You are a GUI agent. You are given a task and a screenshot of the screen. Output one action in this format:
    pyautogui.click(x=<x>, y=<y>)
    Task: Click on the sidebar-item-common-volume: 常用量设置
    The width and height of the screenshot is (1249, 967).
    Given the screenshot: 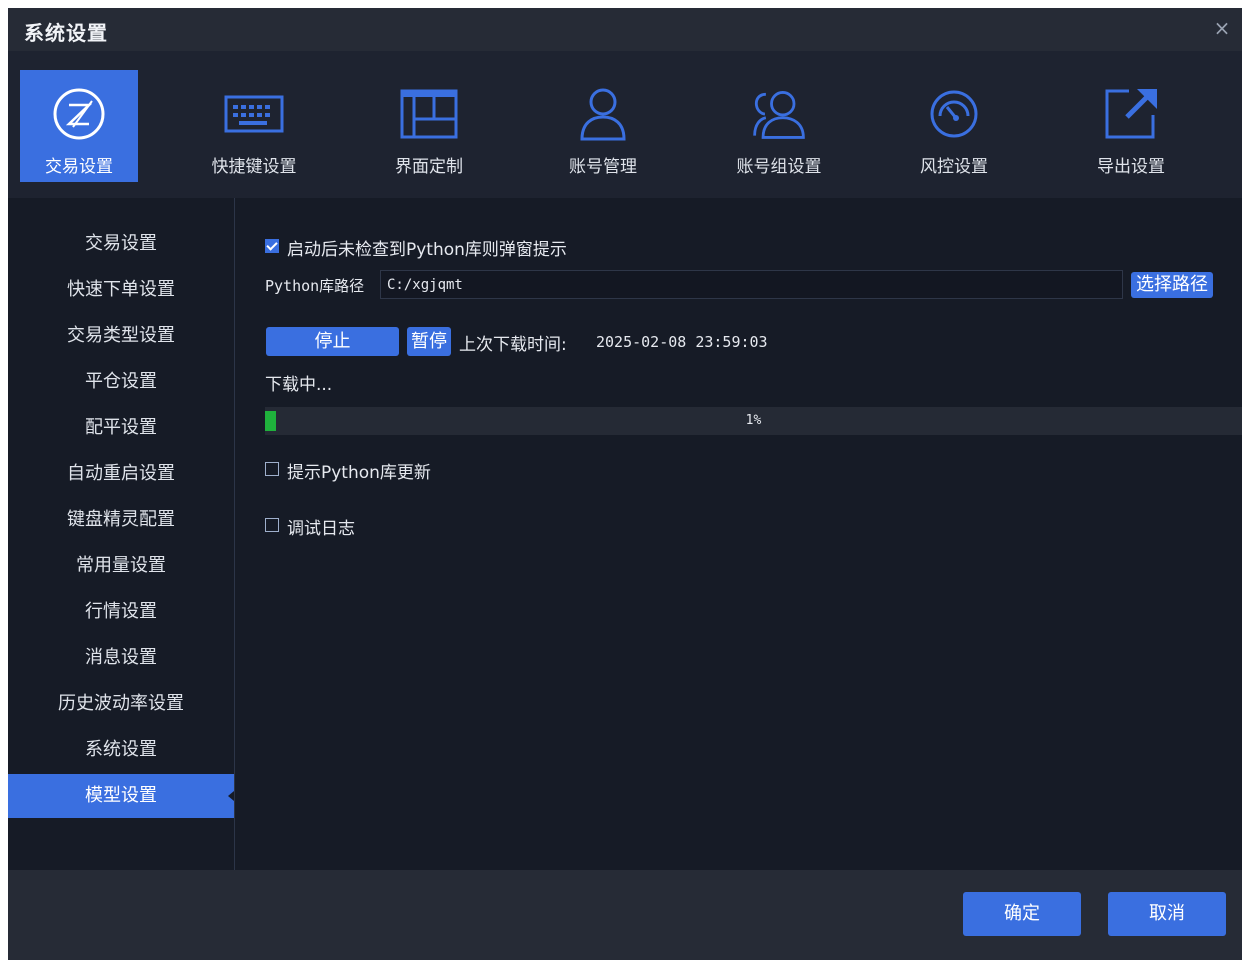 What is the action you would take?
    pyautogui.click(x=121, y=566)
    